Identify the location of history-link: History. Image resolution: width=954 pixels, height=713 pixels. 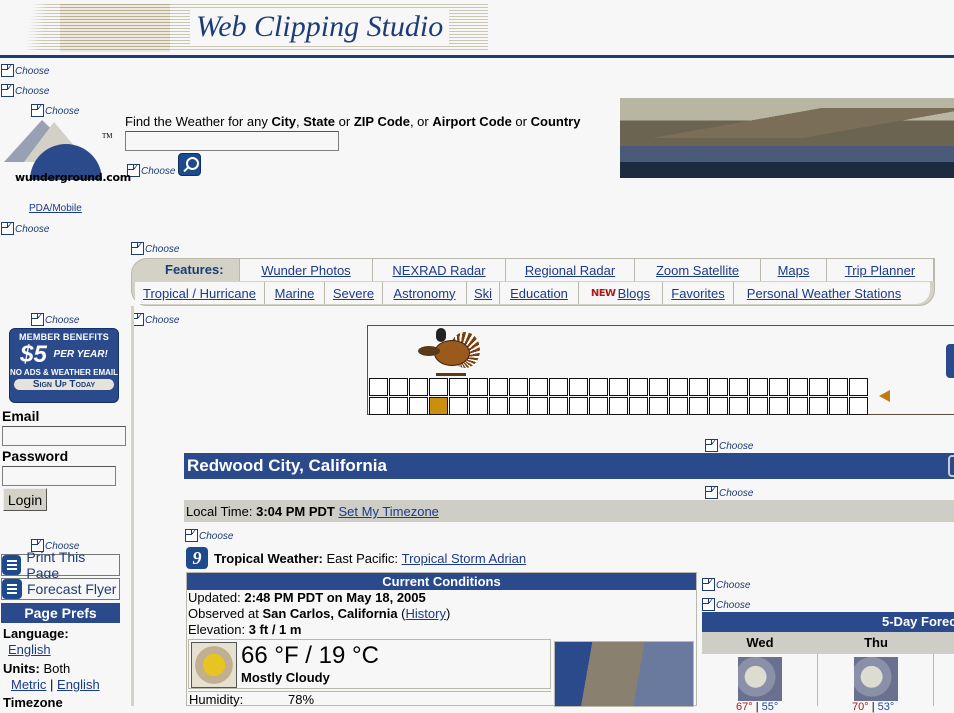
(426, 613).